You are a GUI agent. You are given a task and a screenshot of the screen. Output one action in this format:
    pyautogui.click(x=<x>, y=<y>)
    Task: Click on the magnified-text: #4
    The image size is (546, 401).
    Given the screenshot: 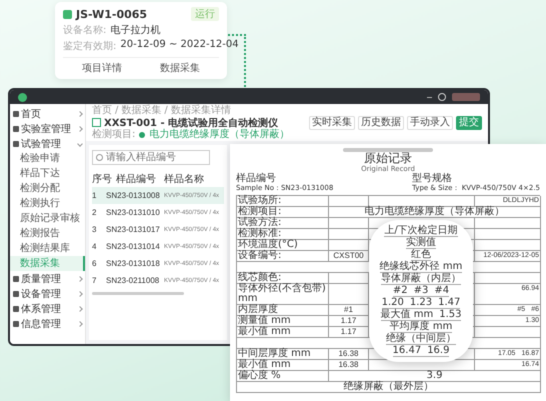 What is the action you would take?
    pyautogui.click(x=442, y=290)
    